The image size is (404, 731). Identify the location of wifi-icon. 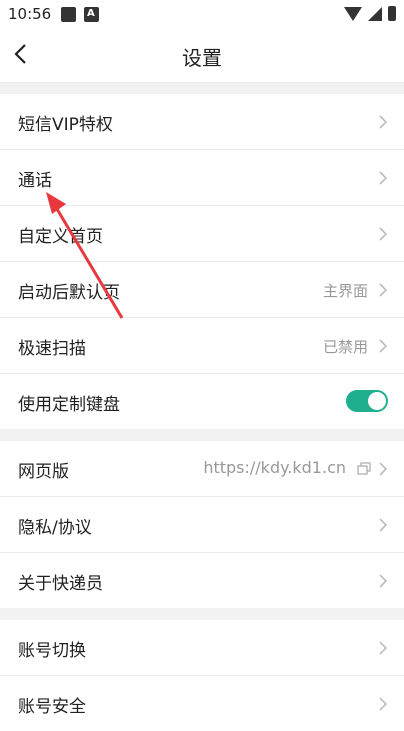
(353, 13).